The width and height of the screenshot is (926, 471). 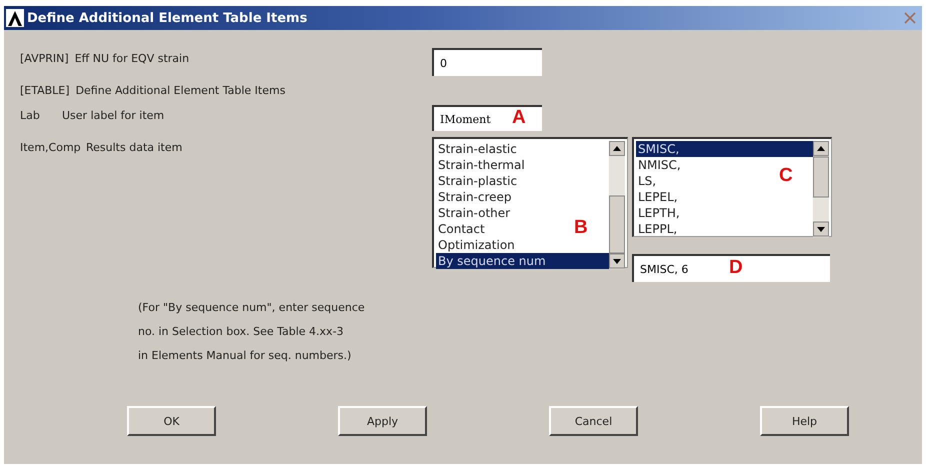 I want to click on list-item: LS,, so click(x=646, y=181).